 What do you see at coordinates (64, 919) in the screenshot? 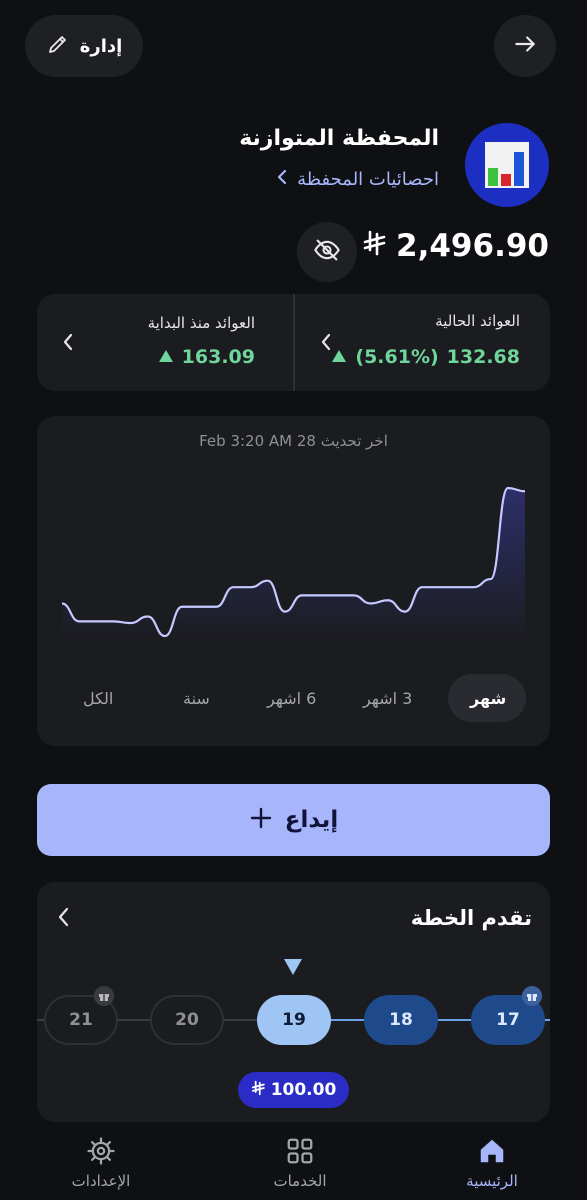
I see `plan-chevron-button` at bounding box center [64, 919].